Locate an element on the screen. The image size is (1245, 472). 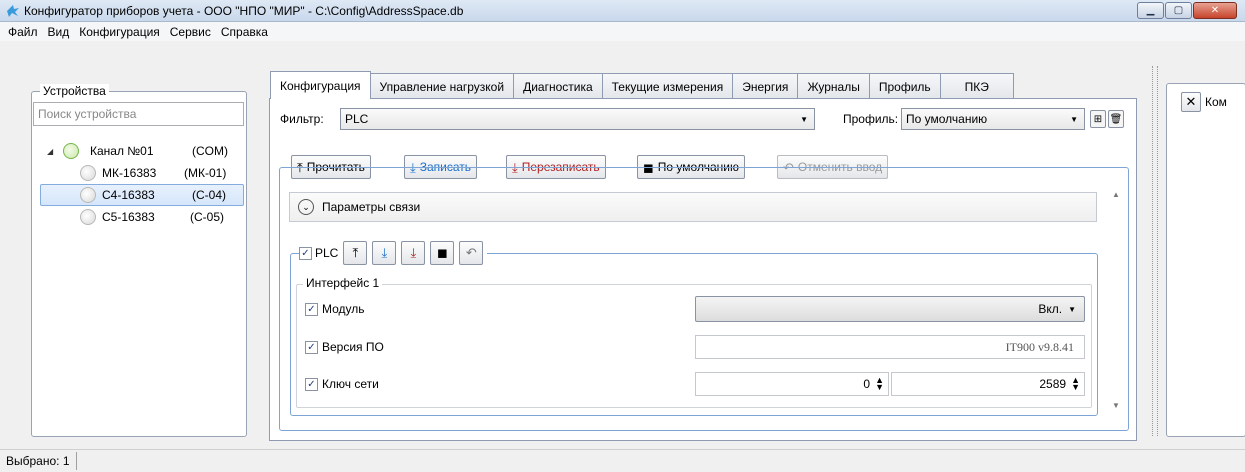
undo-icon: ↶ is located at coordinates (471, 252).